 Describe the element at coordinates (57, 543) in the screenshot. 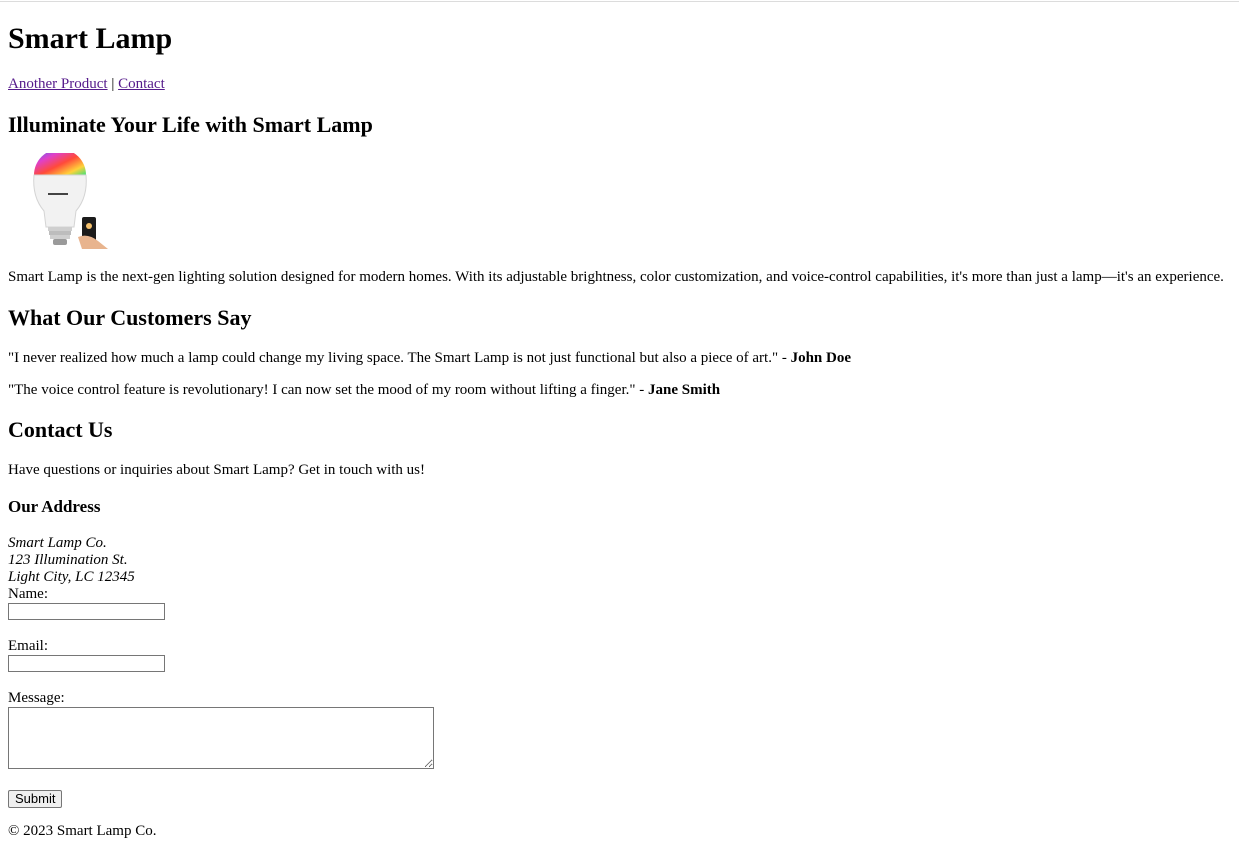

I see `address-line: Smart Lamp Co.` at that location.